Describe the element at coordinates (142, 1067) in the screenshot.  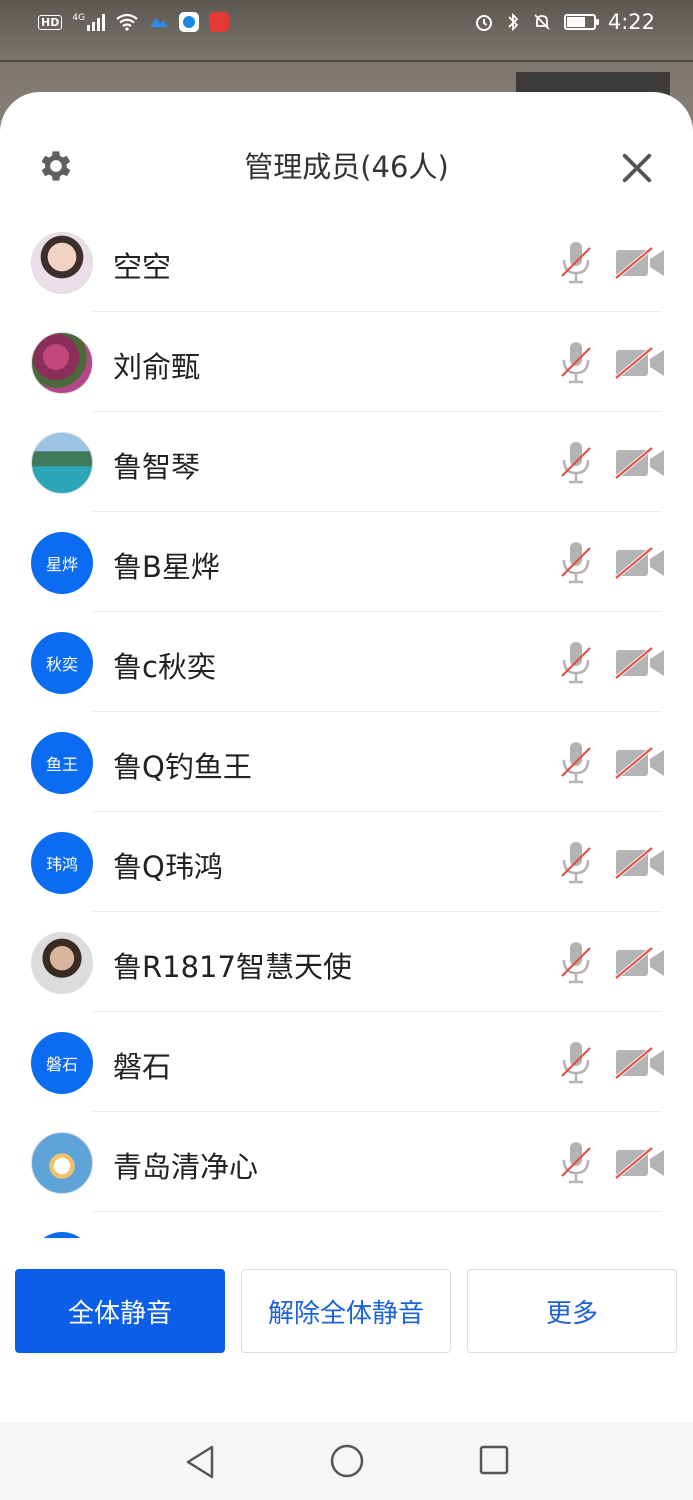
I see `member-name: 磐石` at that location.